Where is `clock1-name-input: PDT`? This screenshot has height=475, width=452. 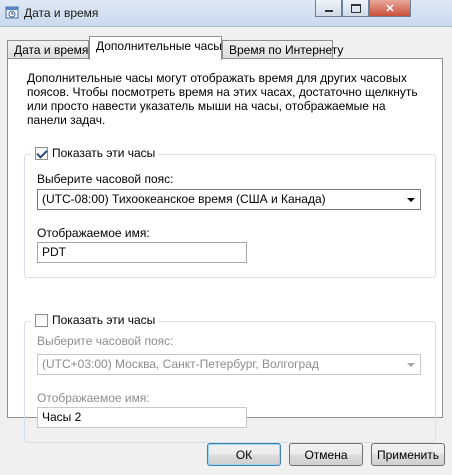
clock1-name-input: PDT is located at coordinates (142, 252).